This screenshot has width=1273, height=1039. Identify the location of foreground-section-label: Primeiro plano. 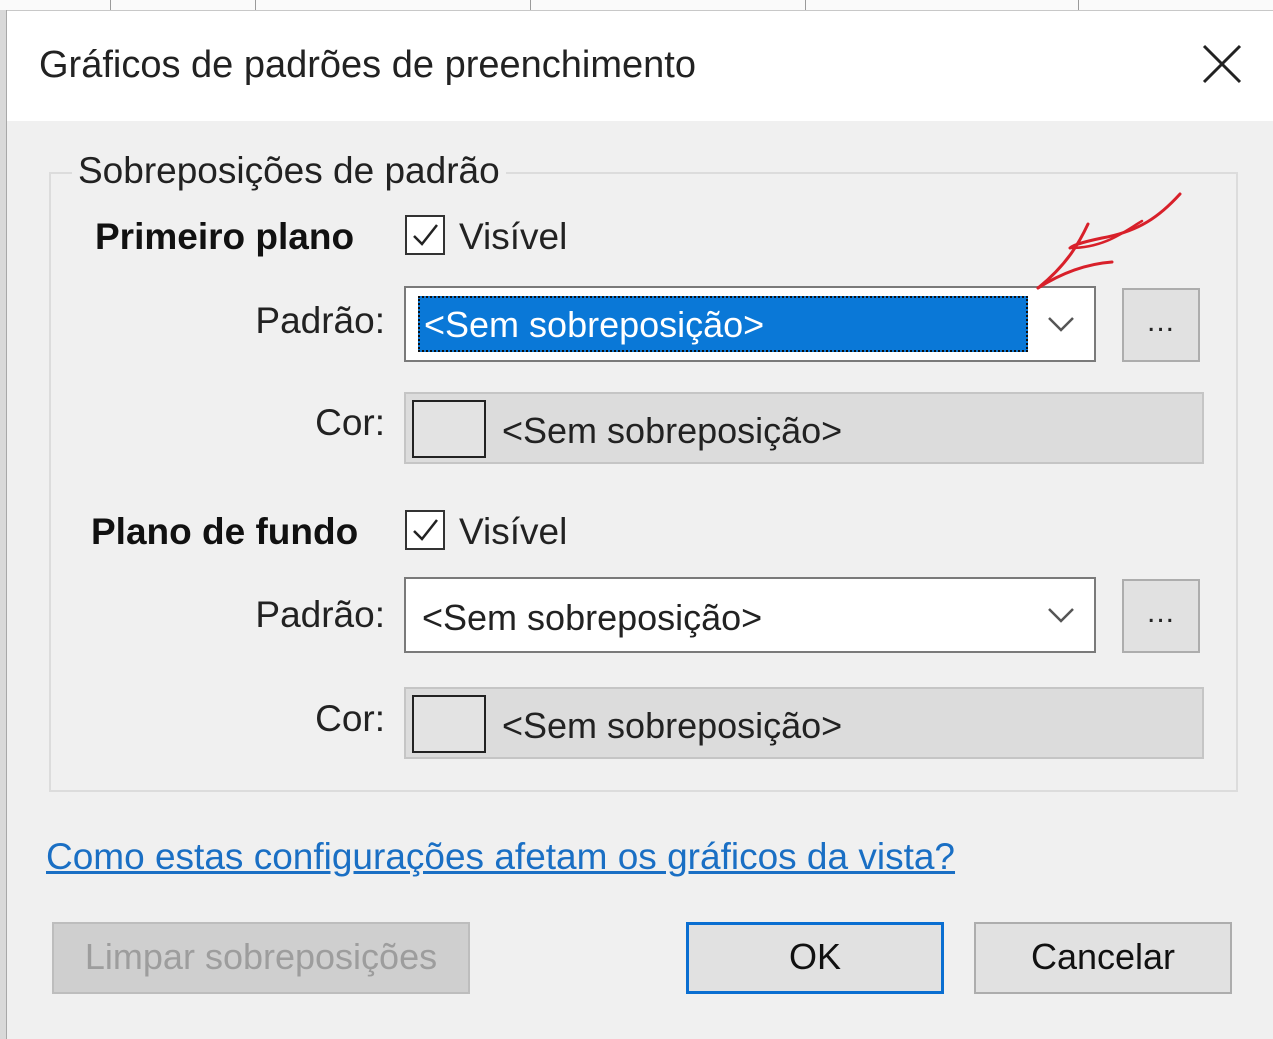
(225, 236).